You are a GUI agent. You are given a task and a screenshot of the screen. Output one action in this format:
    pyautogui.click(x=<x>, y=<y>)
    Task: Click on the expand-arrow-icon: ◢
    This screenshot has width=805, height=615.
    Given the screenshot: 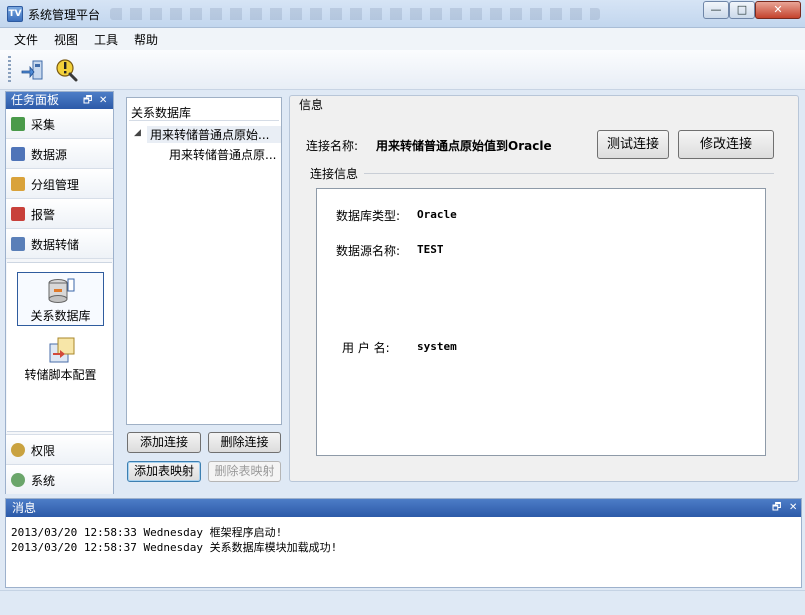 What is the action you would take?
    pyautogui.click(x=137, y=133)
    